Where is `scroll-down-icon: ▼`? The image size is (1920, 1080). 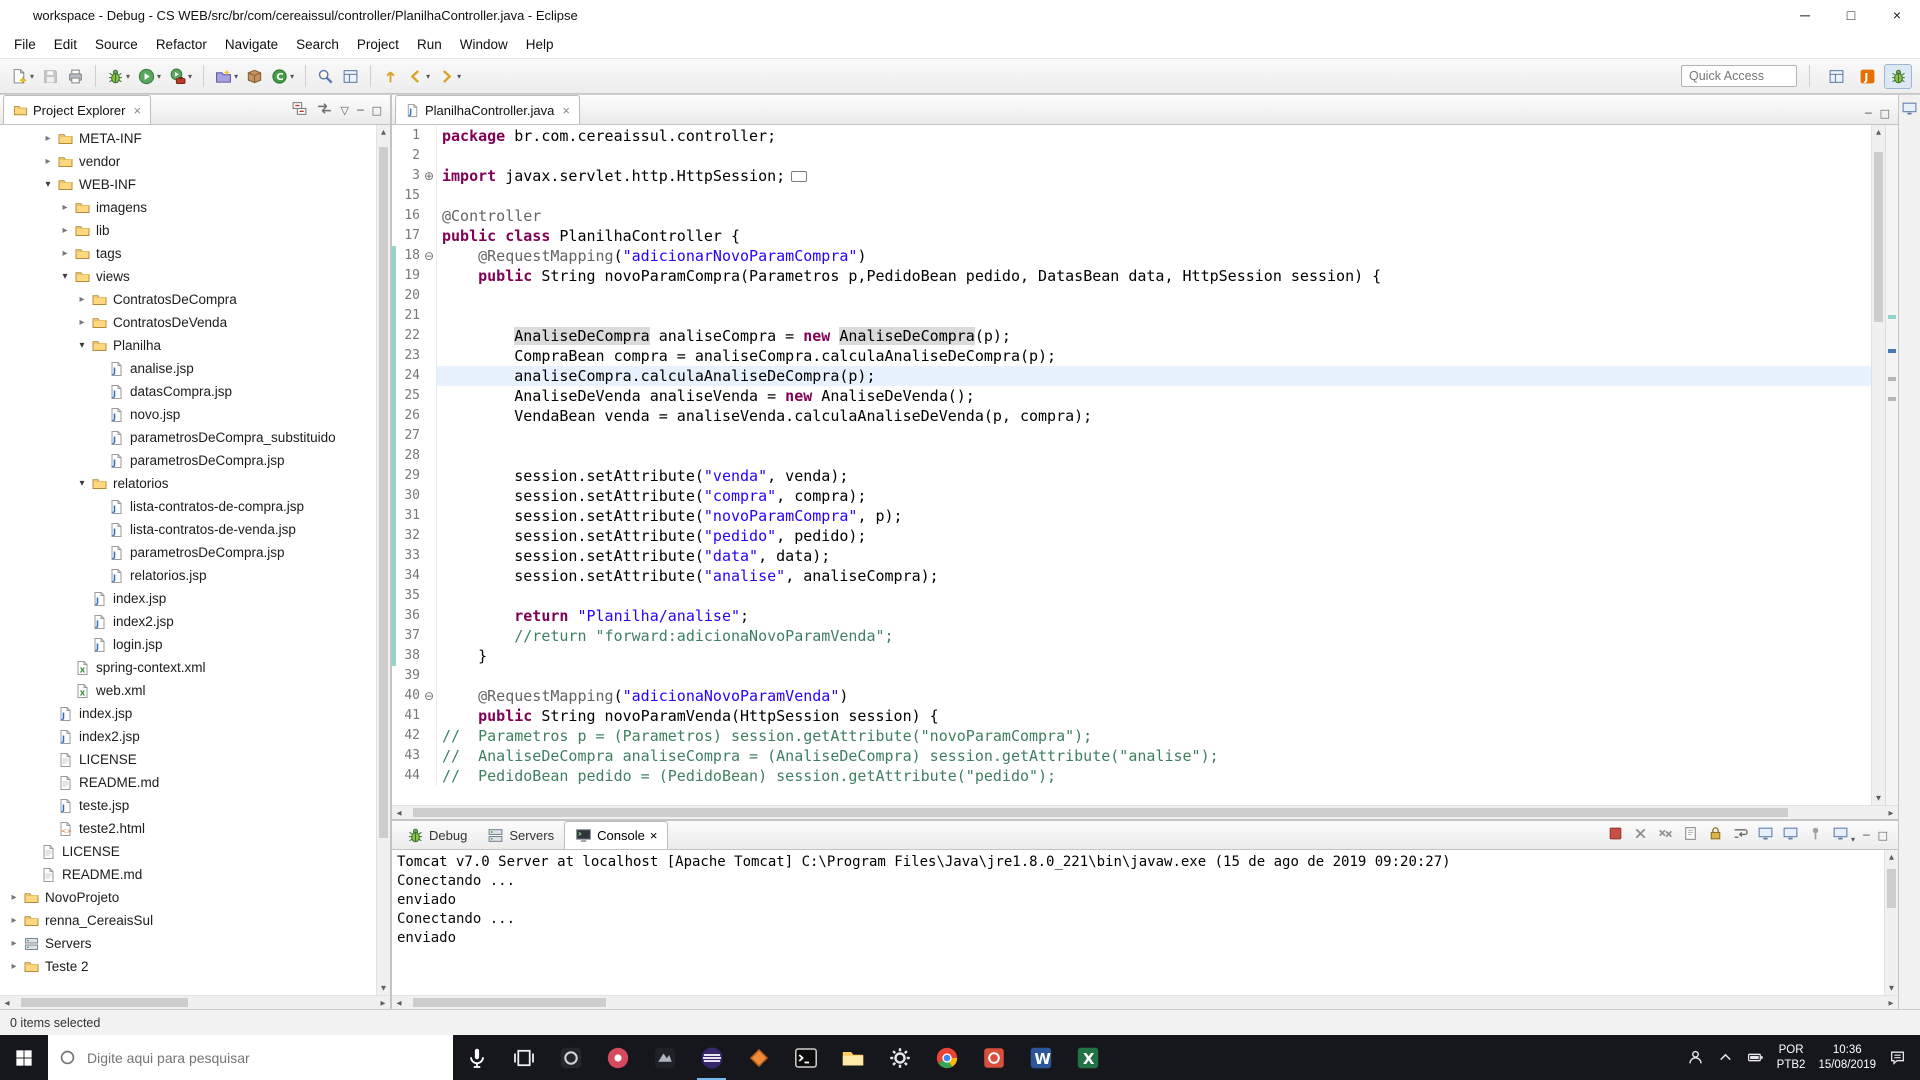
scroll-down-icon: ▼ is located at coordinates (1878, 798).